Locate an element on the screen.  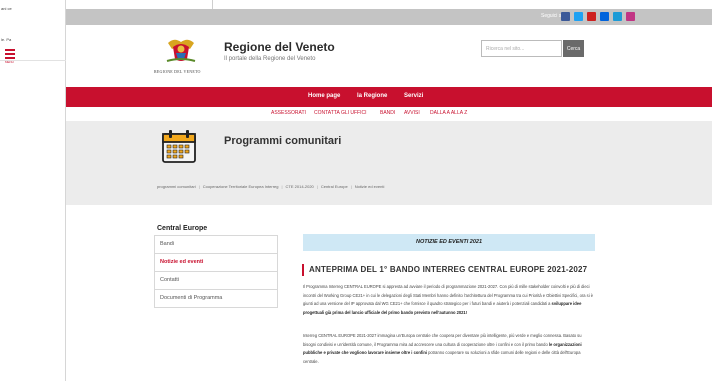
social-bar: Seguici su is located at coordinates (389, 17).